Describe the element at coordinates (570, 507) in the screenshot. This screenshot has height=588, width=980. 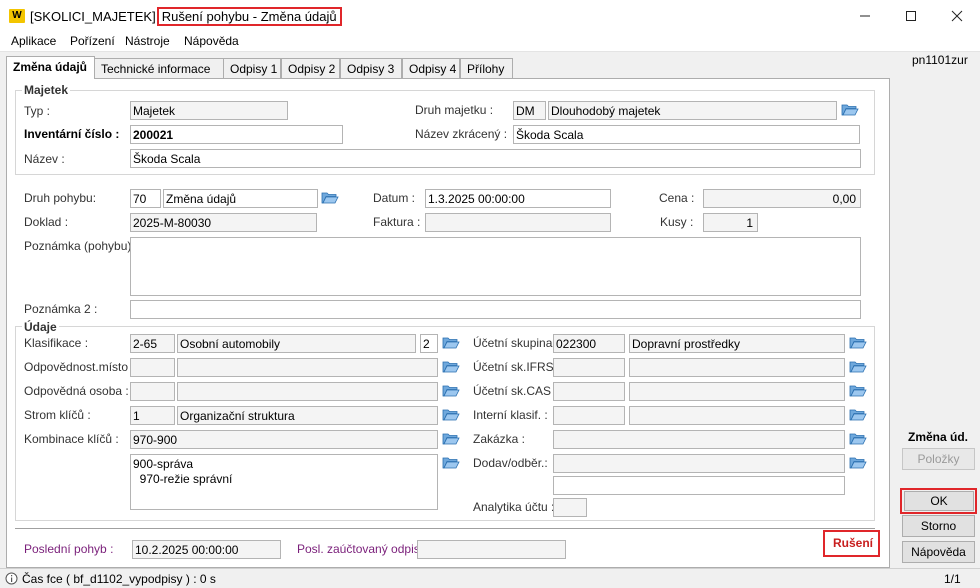
I see `analytika-uctu-field` at that location.